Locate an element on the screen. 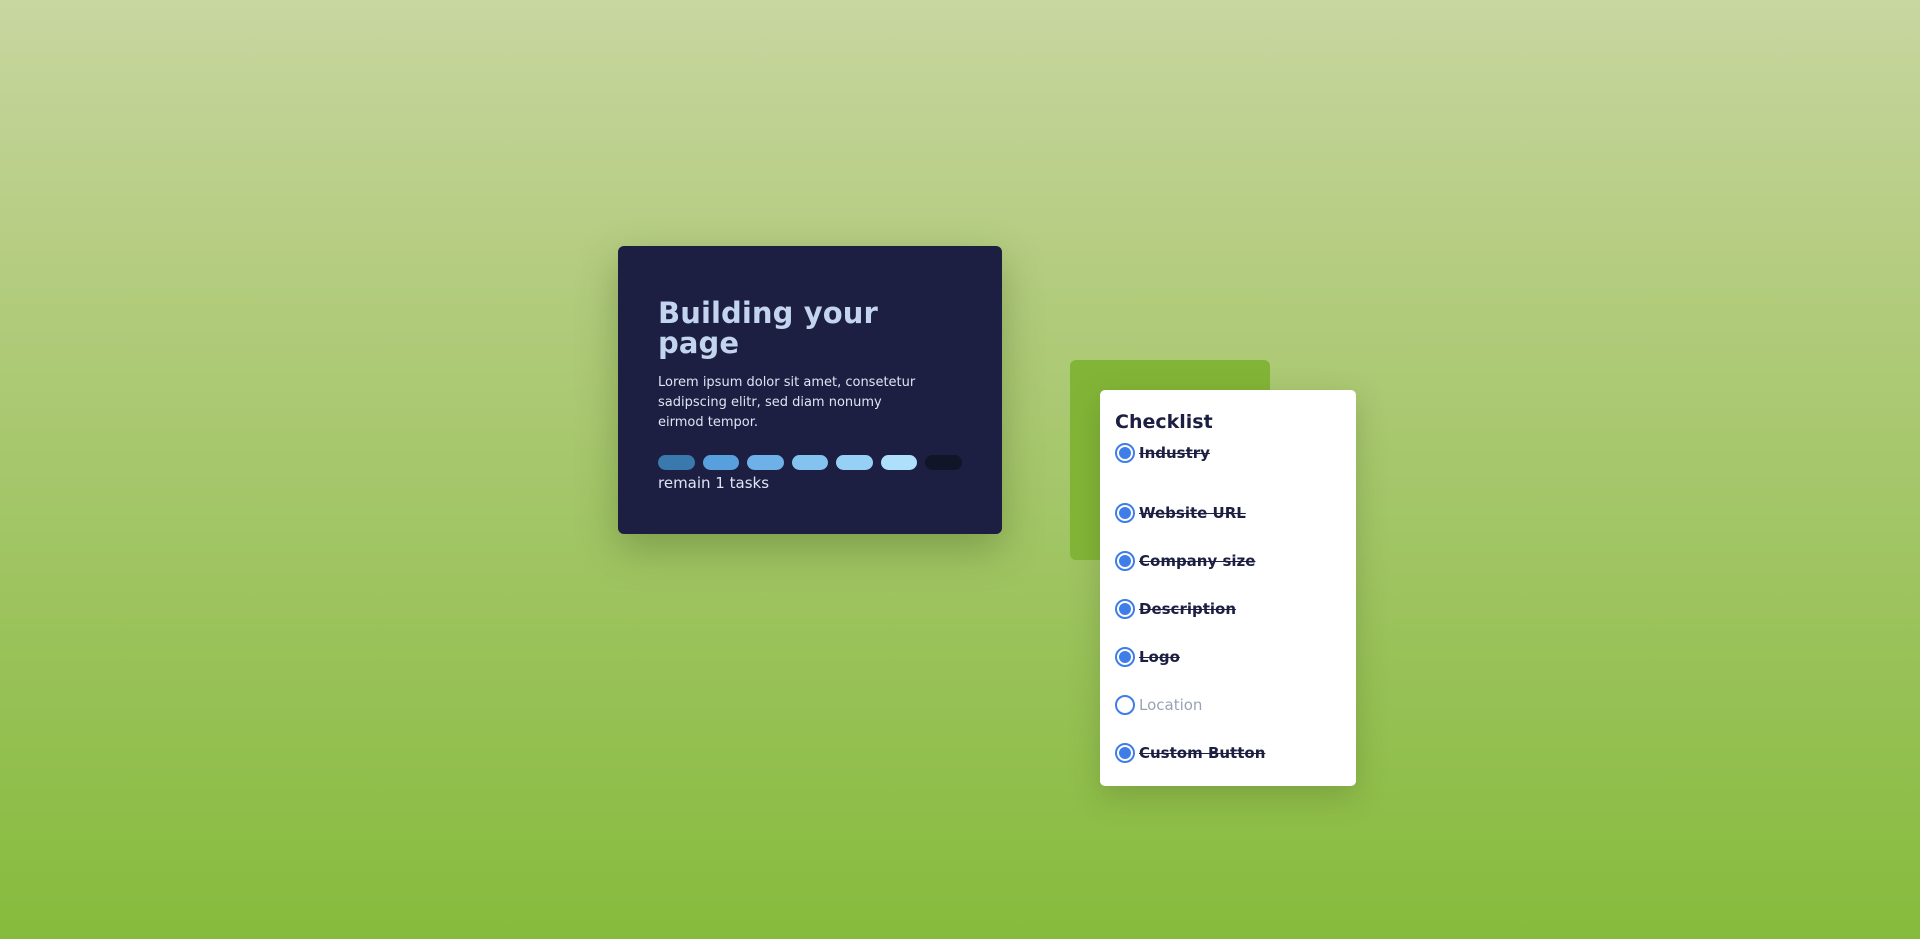 The height and width of the screenshot is (939, 1920). checklist-item-label: Custom Button is located at coordinates (1202, 753).